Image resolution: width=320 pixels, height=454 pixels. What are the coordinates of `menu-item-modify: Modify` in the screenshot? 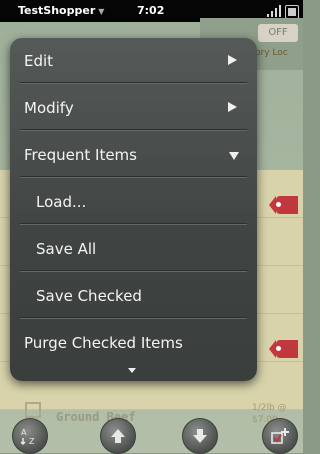 It's located at (133, 108).